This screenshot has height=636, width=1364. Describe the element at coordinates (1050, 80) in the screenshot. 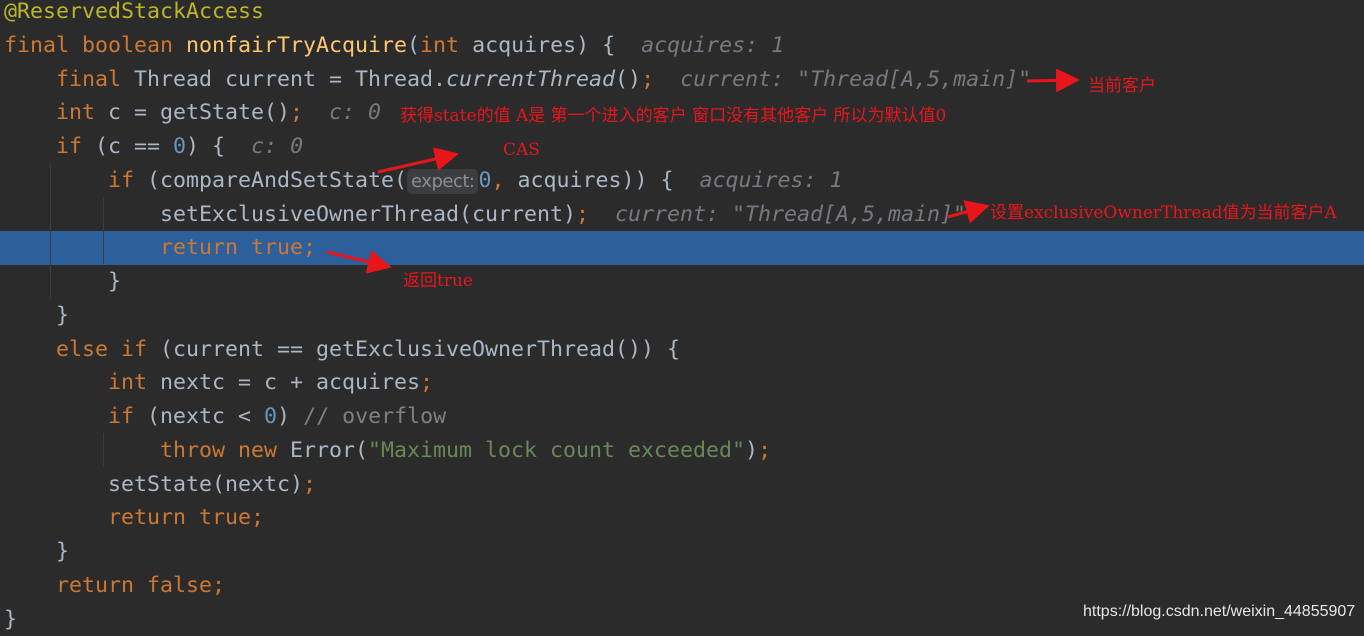

I see `arrow-current-client` at that location.